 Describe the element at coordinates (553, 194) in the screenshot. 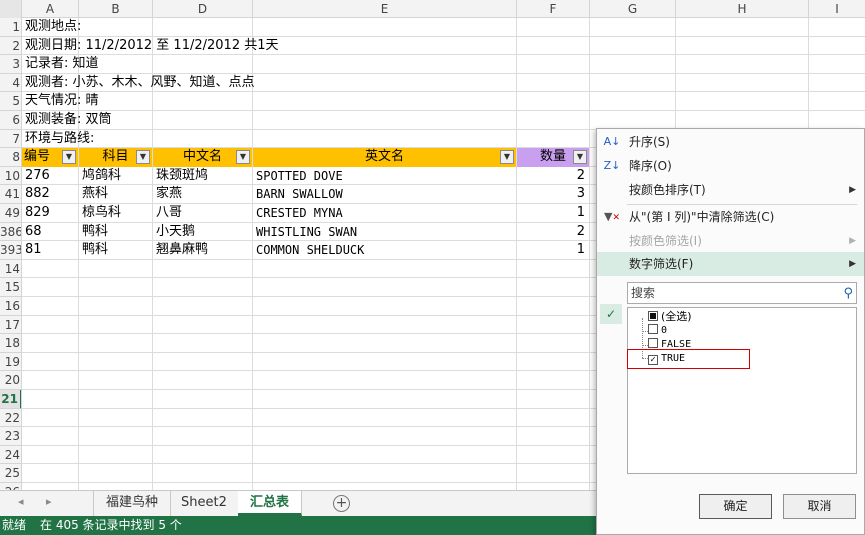

I see `table-cell-qty: 3` at that location.